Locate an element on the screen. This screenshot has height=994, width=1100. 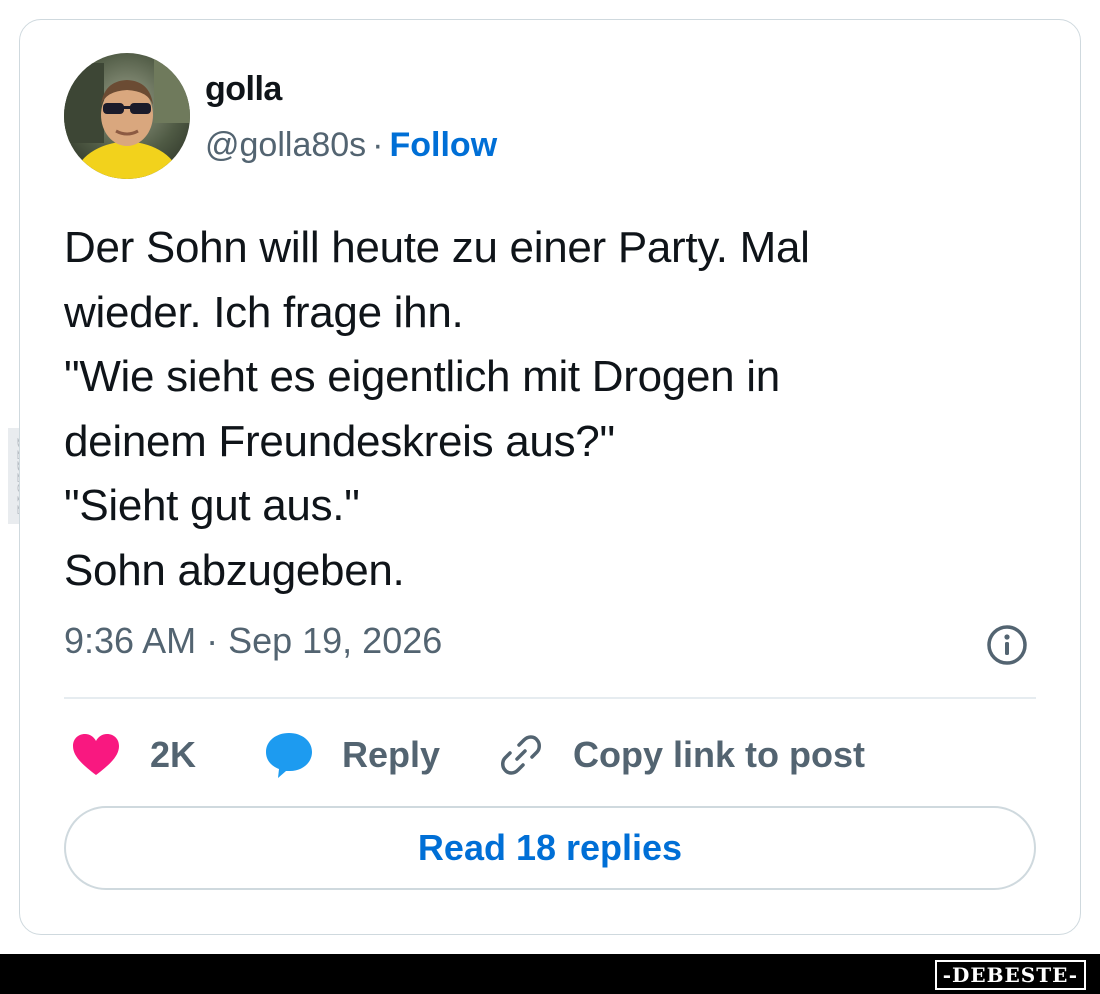
divider is located at coordinates (550, 698).